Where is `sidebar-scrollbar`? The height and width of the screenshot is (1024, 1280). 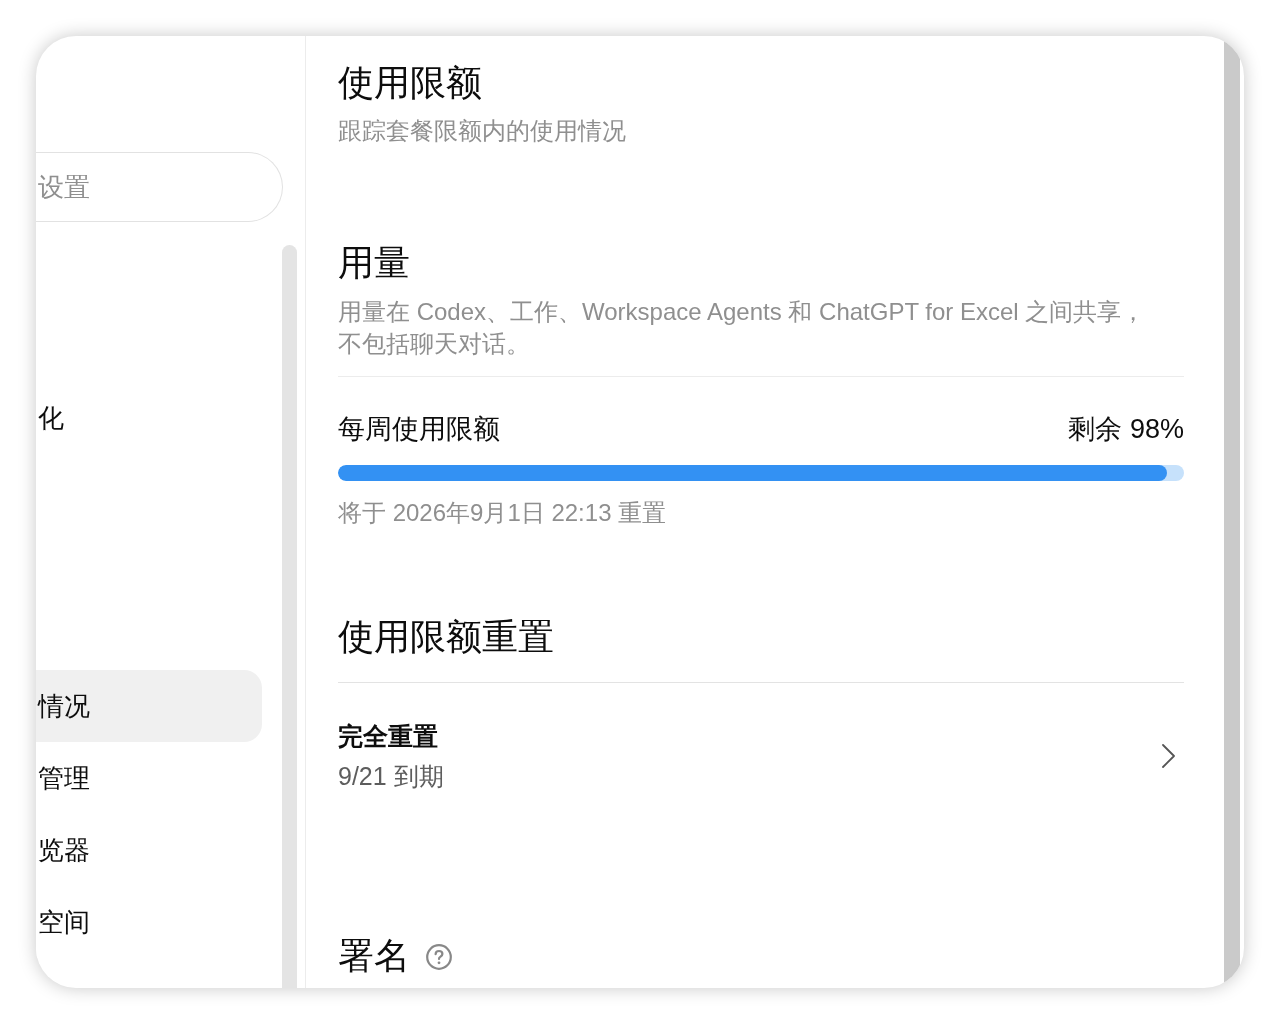 sidebar-scrollbar is located at coordinates (289, 616).